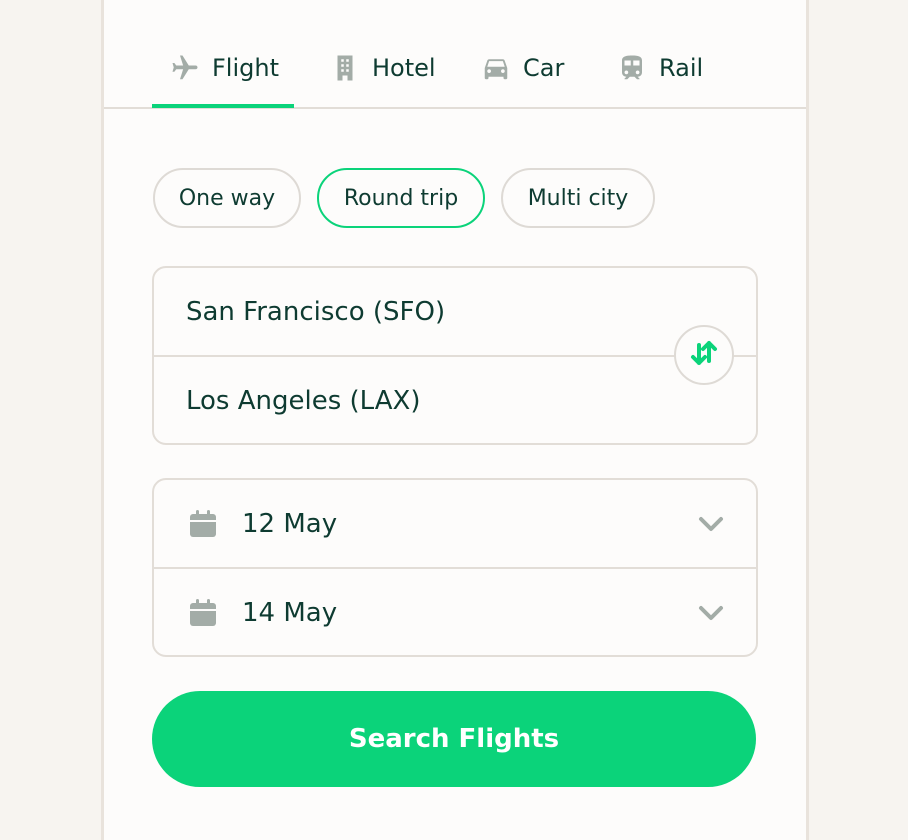 The image size is (908, 840). Describe the element at coordinates (345, 63) in the screenshot. I see `building-icon` at that location.